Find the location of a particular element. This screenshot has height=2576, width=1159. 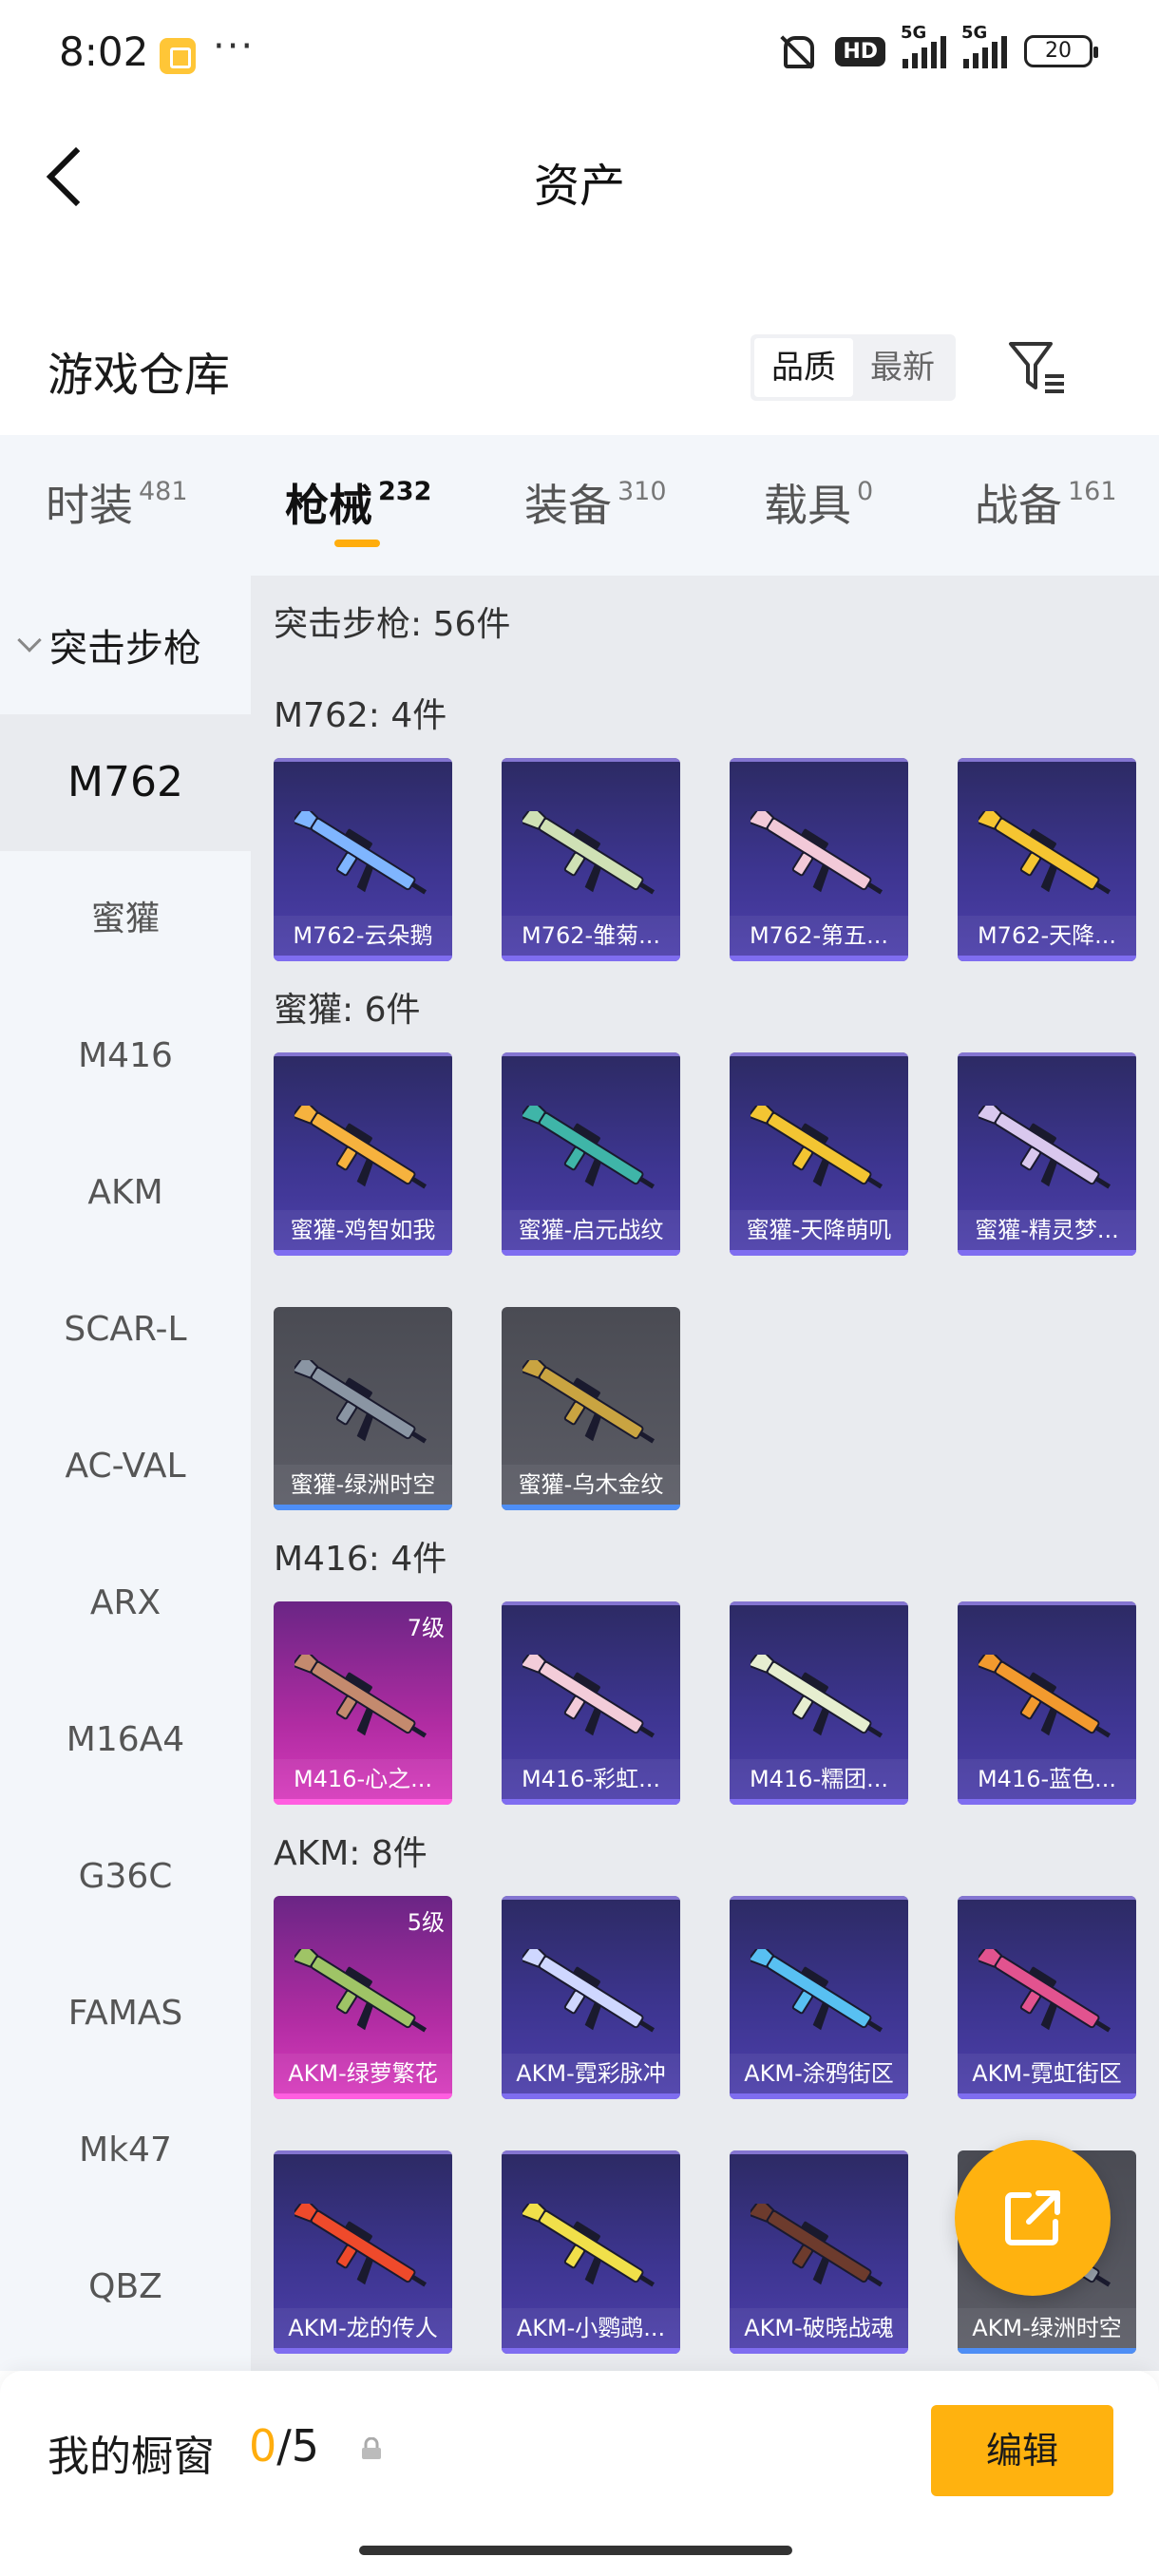

weapon-card: M762-云朵鹅 is located at coordinates (363, 859).